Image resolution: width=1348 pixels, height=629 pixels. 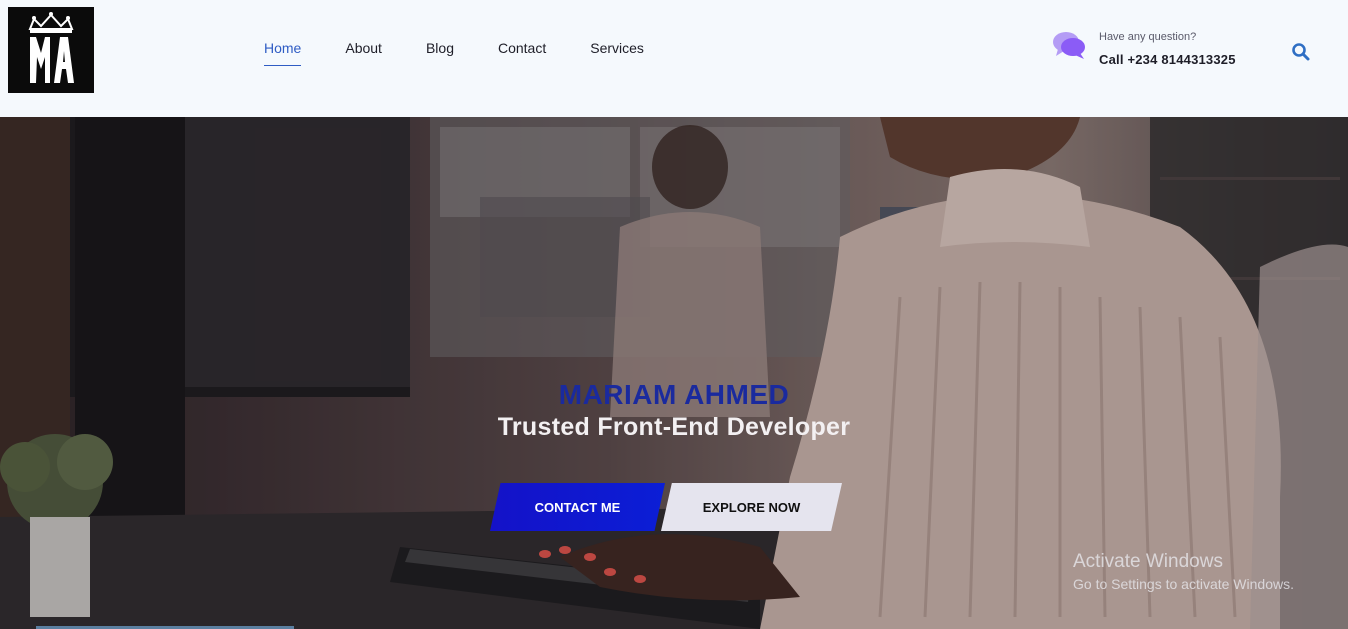 What do you see at coordinates (1167, 59) in the screenshot?
I see `phone-number: Call +234 8144313325` at bounding box center [1167, 59].